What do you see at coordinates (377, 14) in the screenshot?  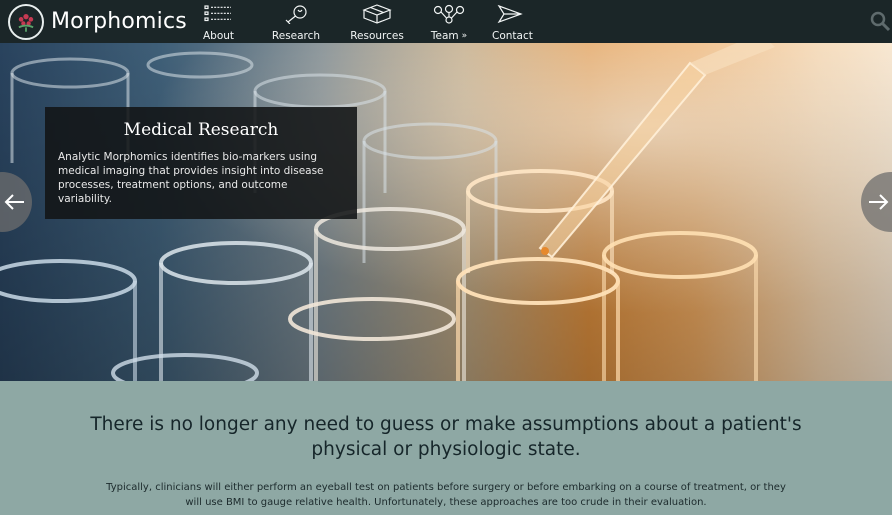 I see `box-icon` at bounding box center [377, 14].